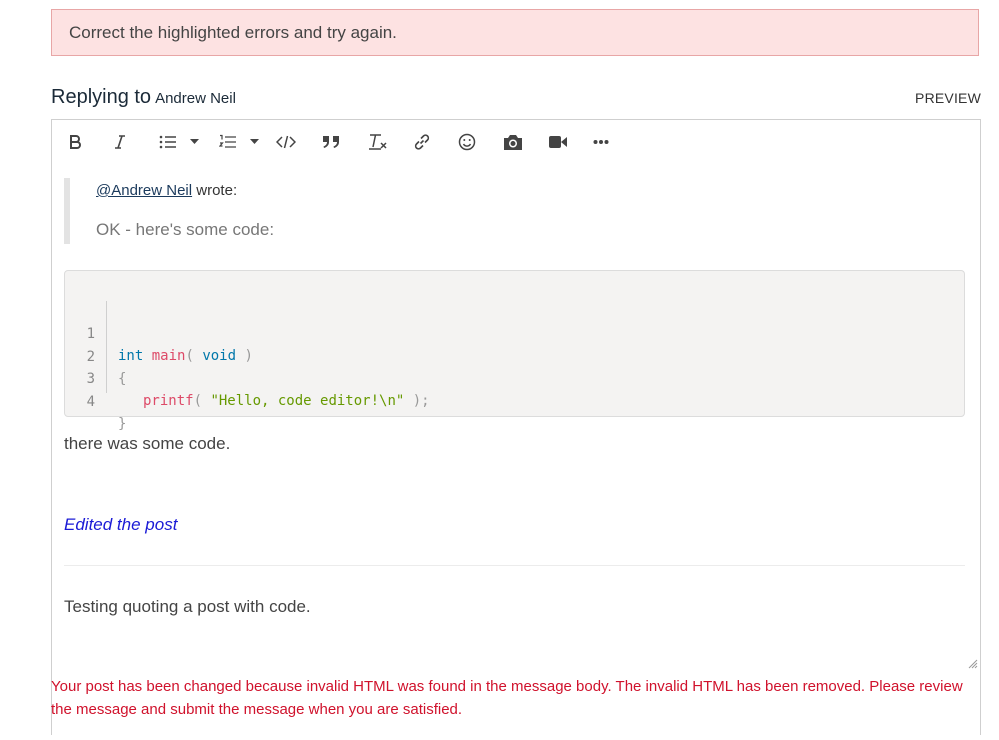  I want to click on bulleted-list-dropdown-icon, so click(194, 142).